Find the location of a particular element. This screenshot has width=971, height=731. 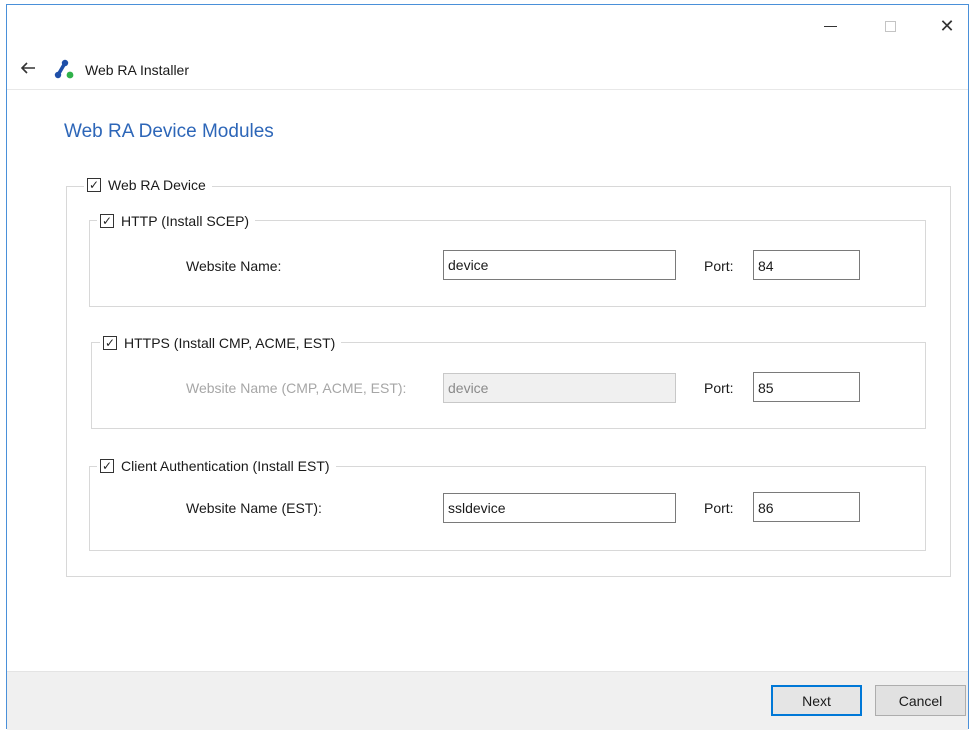

client-auth-port-label: Port: is located at coordinates (719, 508).